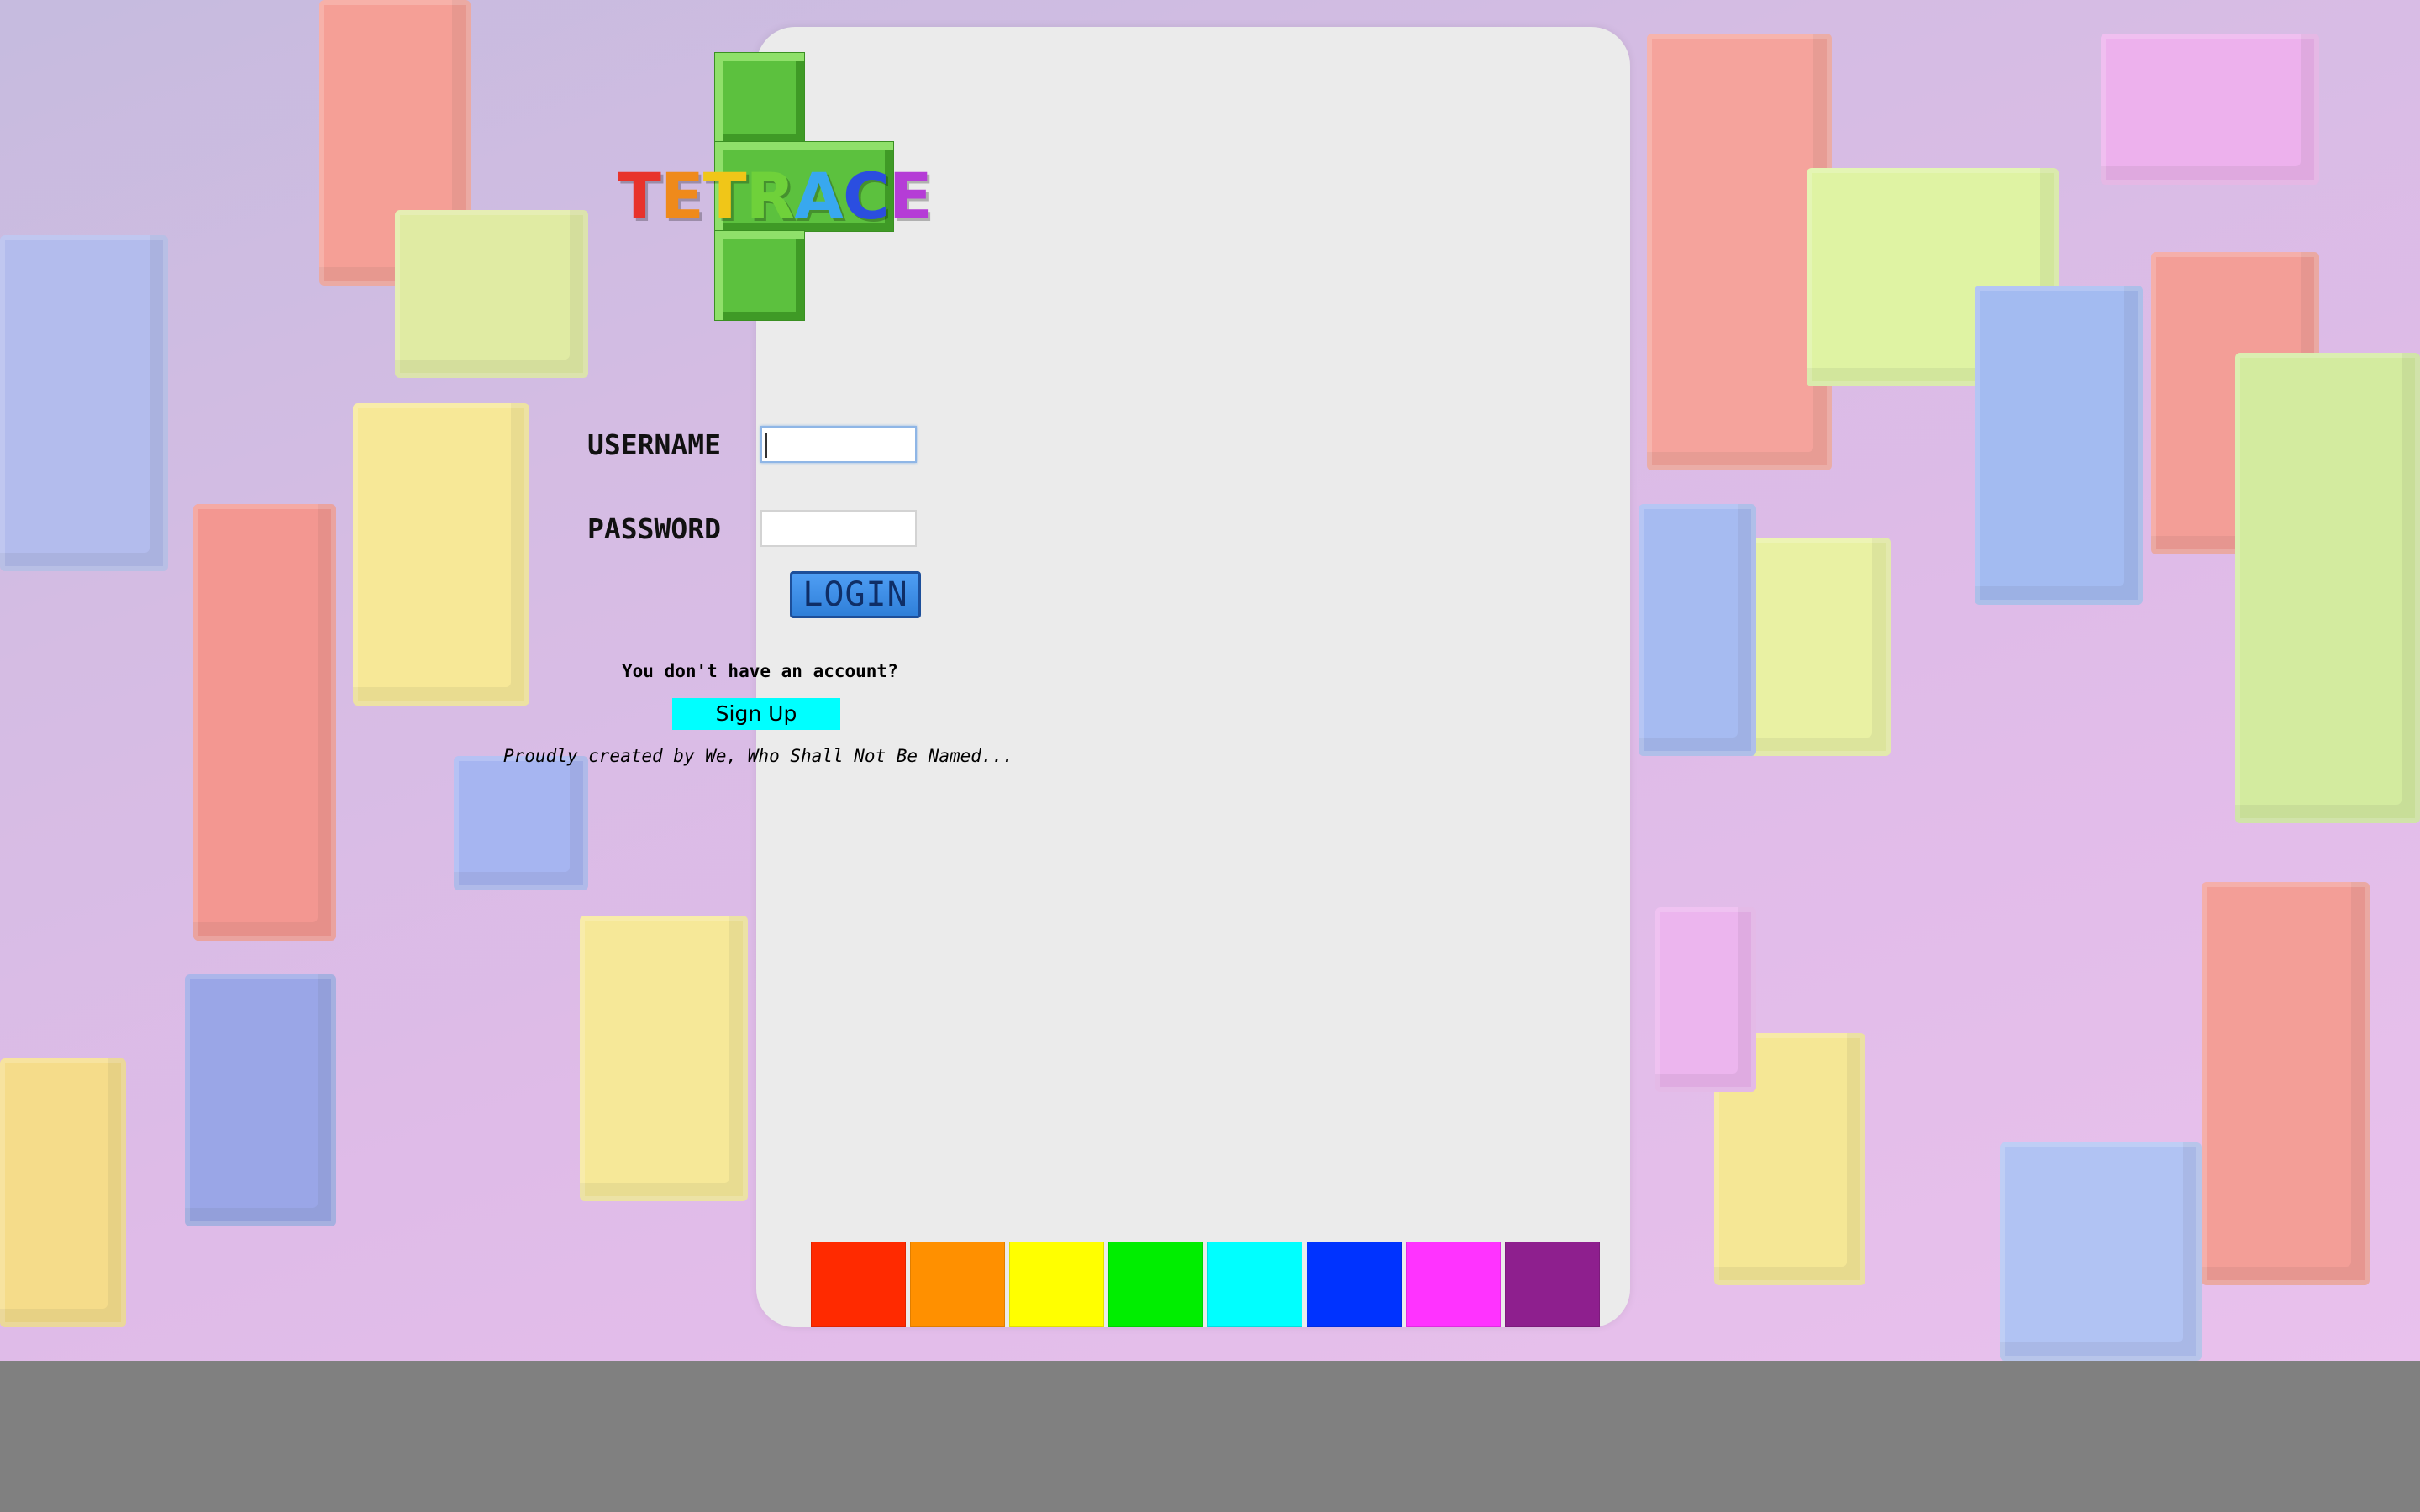 The image size is (2420, 1512). What do you see at coordinates (1255, 1284) in the screenshot?
I see `palette-swatch-cyan` at bounding box center [1255, 1284].